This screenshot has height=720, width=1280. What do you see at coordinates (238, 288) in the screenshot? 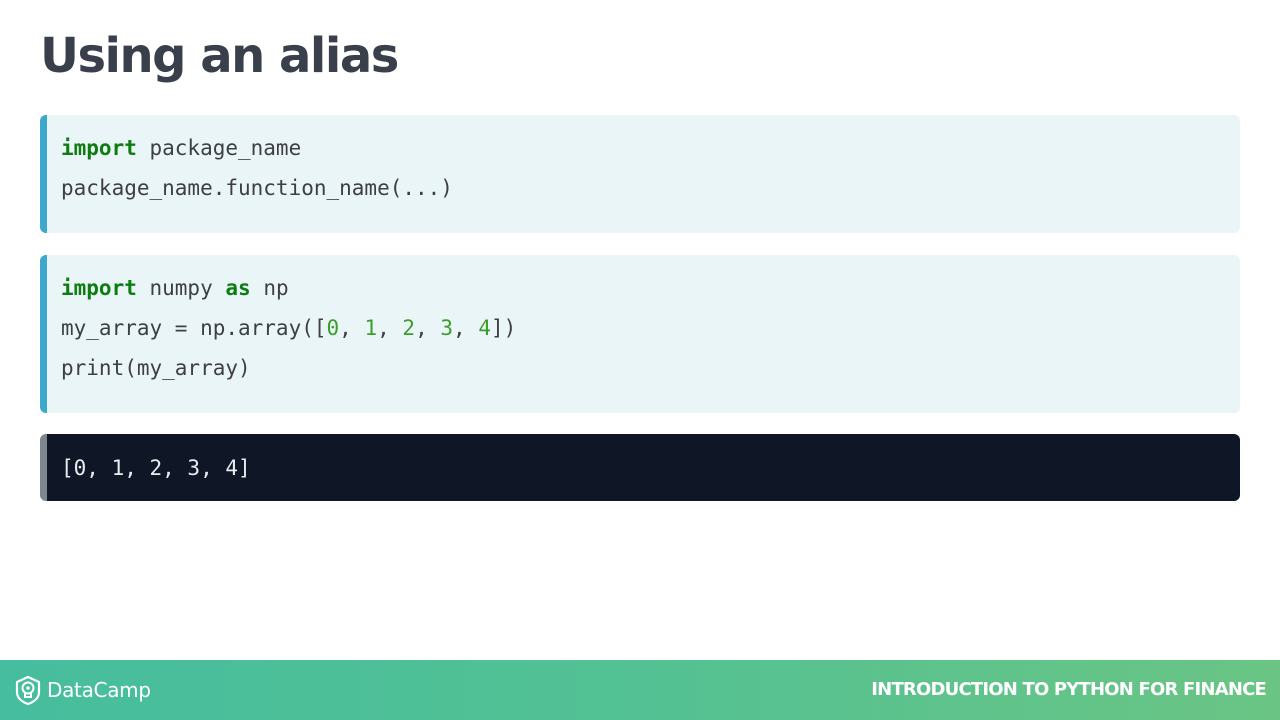
I see `code-keyword: as` at bounding box center [238, 288].